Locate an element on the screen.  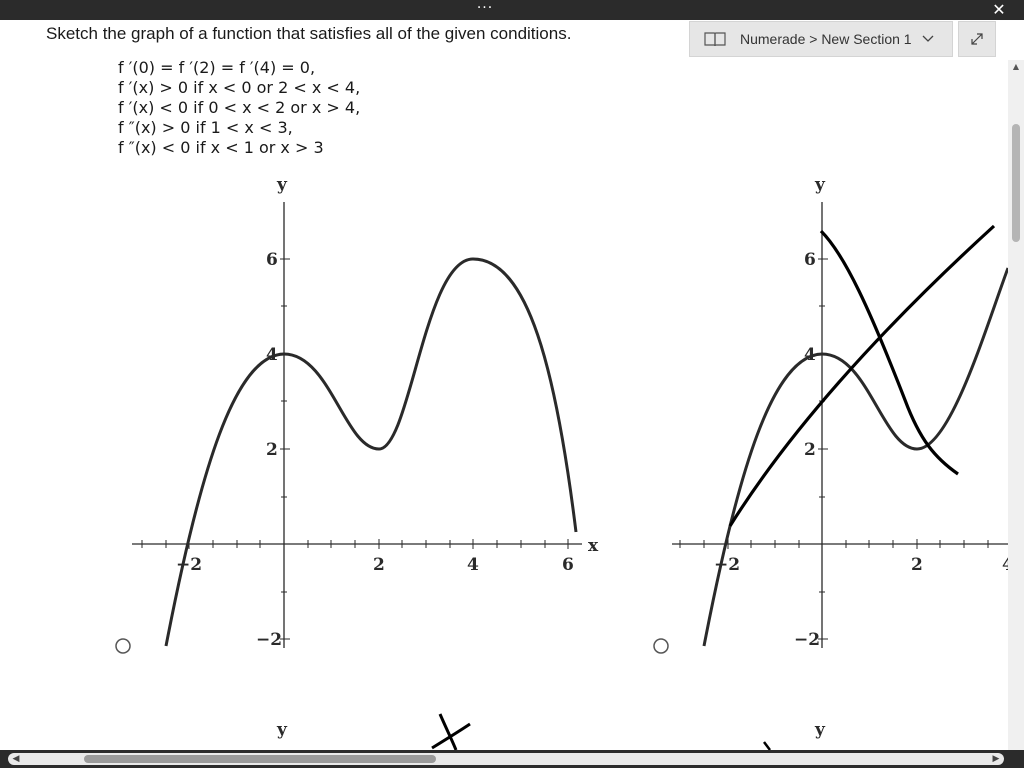
x-tick-label: 4 is located at coordinates (473, 565).